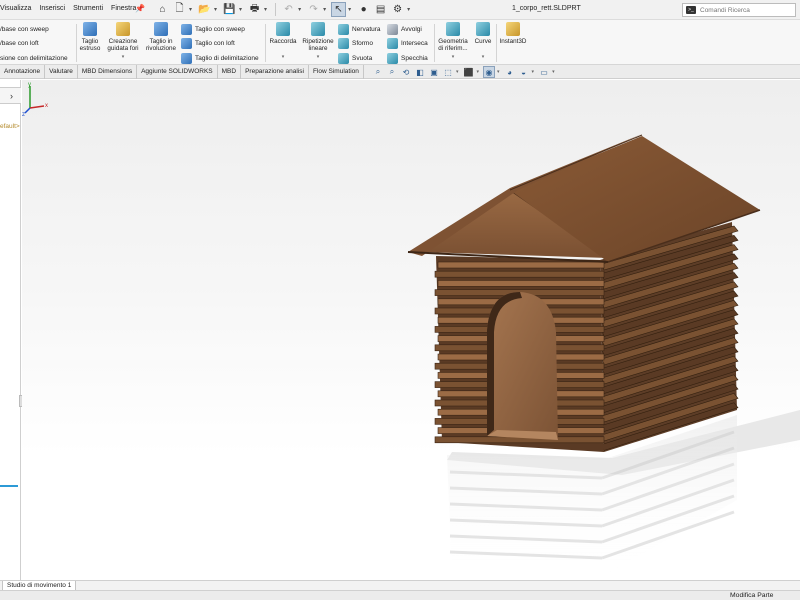 The width and height of the screenshot is (800, 600). I want to click on boss-loft-button: /base con loft, so click(34, 44).